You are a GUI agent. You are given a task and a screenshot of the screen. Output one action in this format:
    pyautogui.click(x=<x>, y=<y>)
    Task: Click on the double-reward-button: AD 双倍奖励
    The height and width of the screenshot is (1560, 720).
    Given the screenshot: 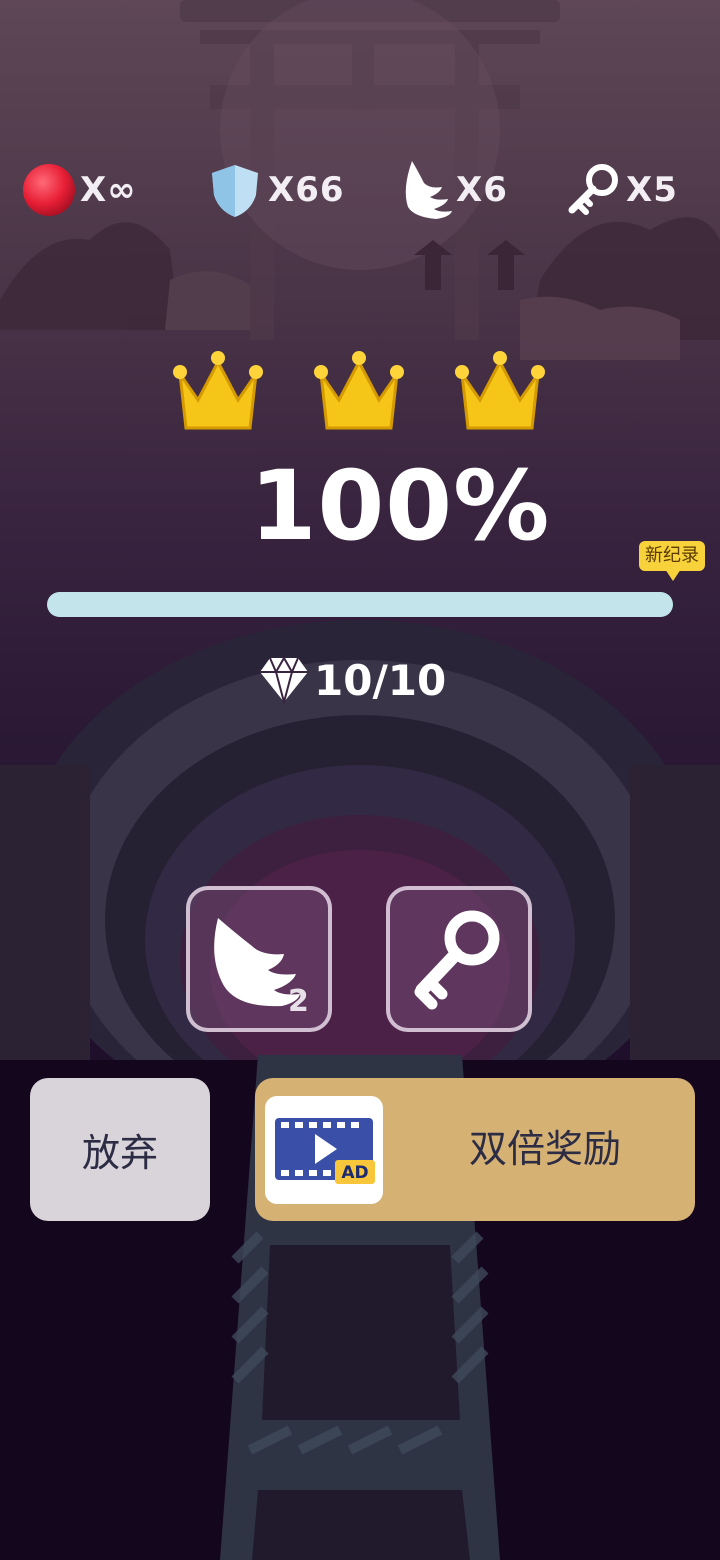 What is the action you would take?
    pyautogui.click(x=475, y=1149)
    